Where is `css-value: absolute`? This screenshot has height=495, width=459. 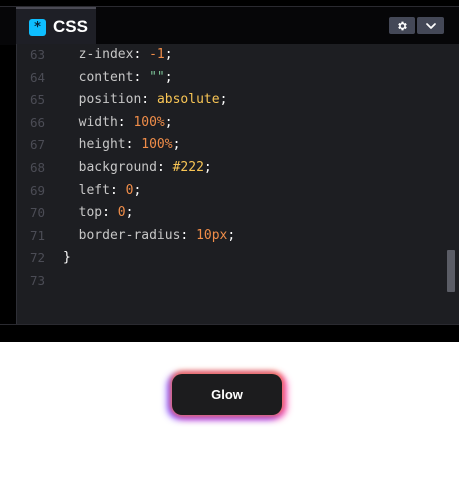 css-value: absolute is located at coordinates (188, 100).